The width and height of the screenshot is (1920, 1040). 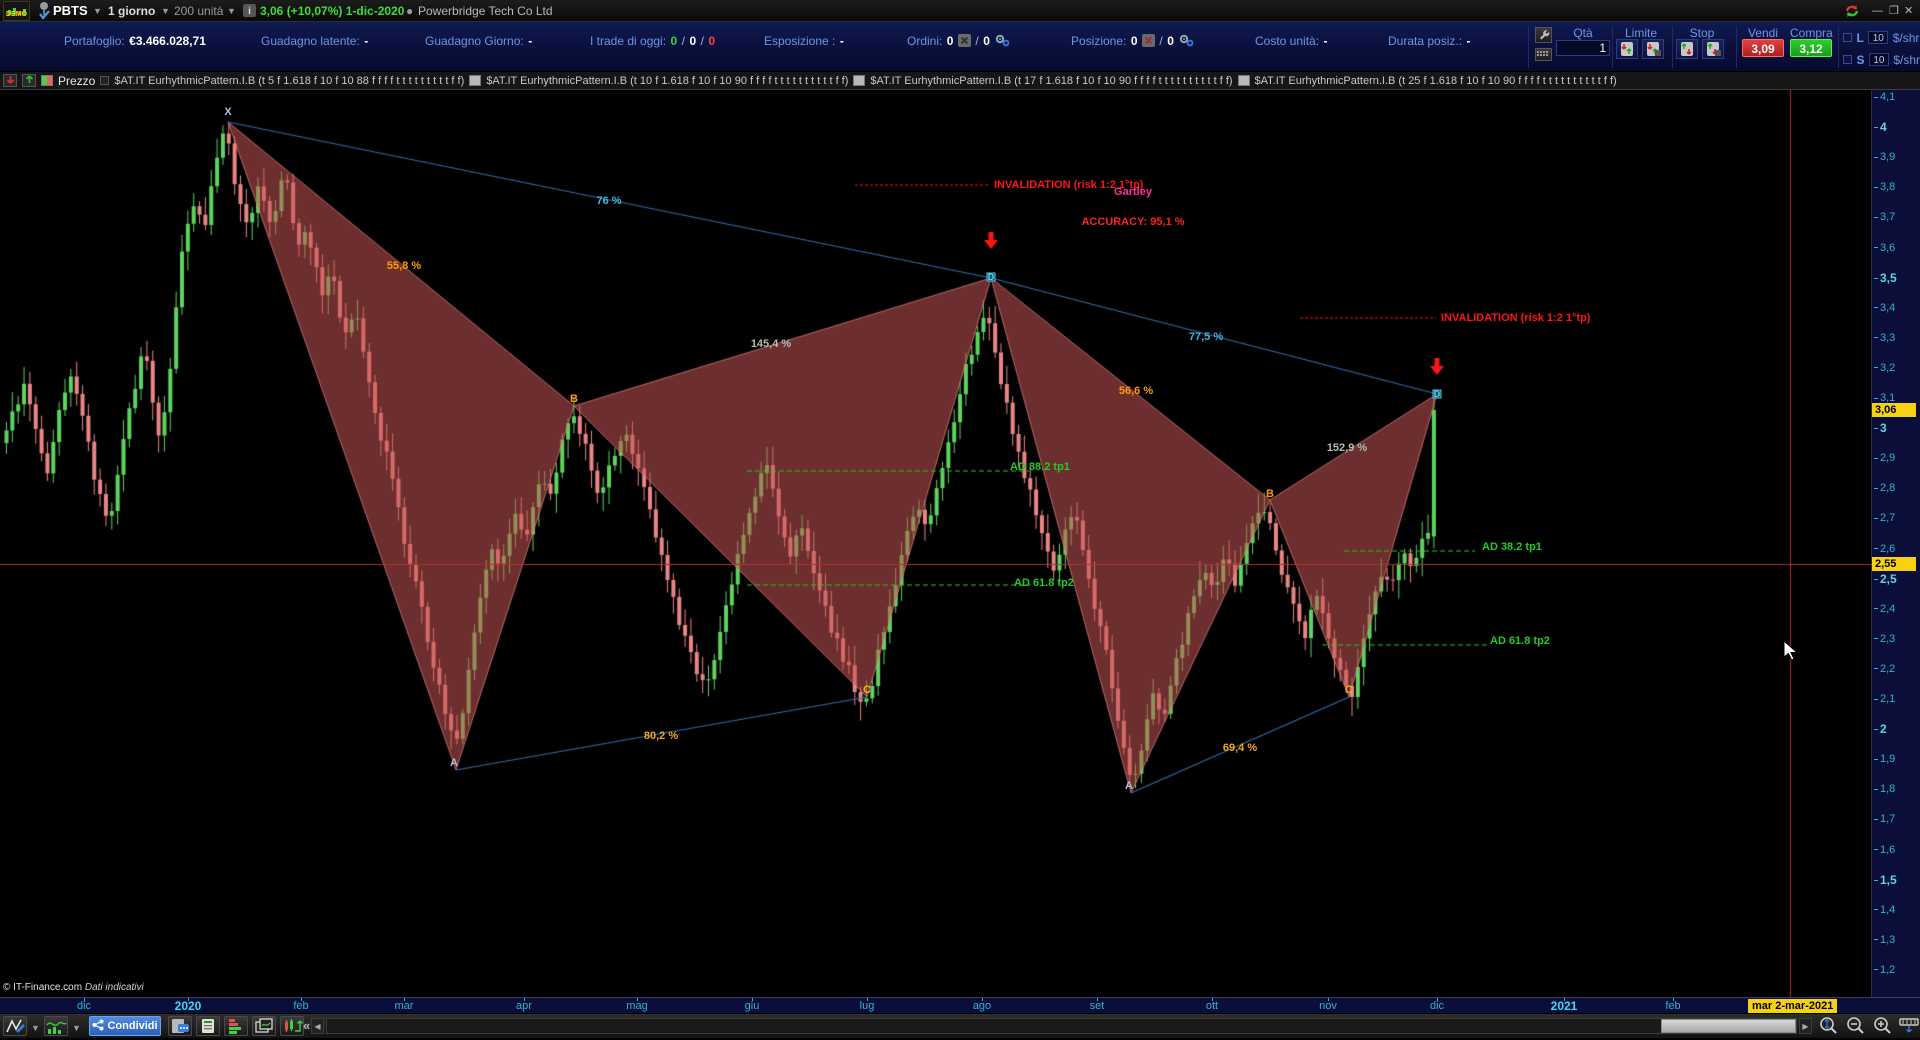 What do you see at coordinates (1136, 391) in the screenshot?
I see `chart-annotation: 56,6 %` at bounding box center [1136, 391].